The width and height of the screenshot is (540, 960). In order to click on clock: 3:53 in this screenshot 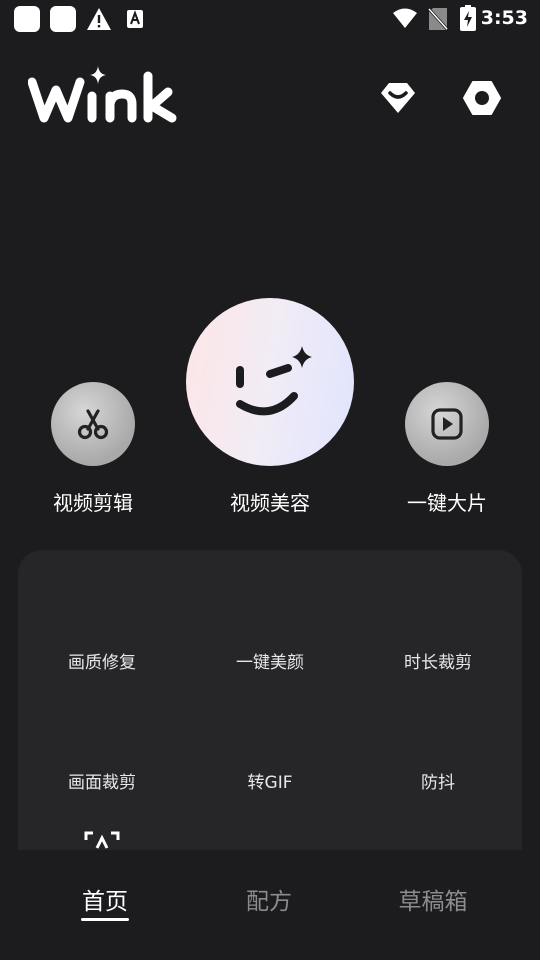, I will do `click(504, 18)`.